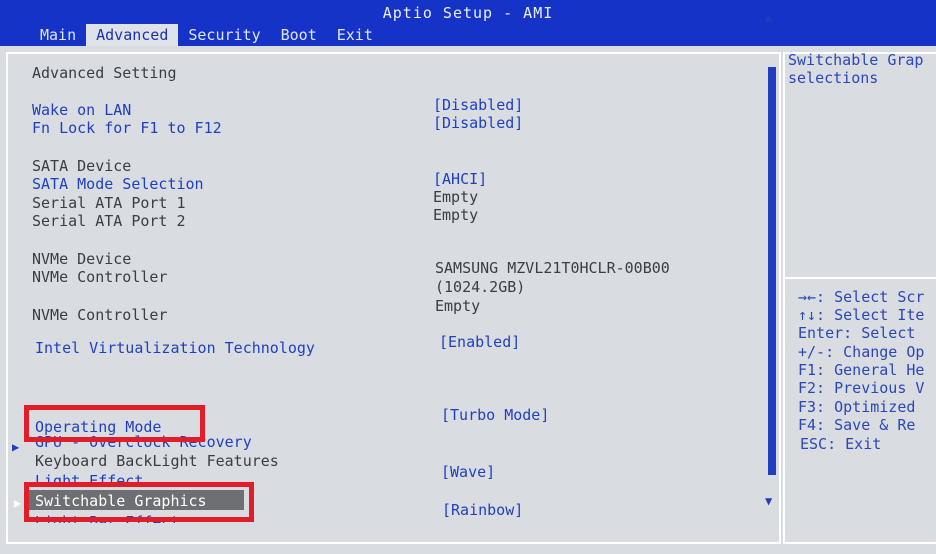 The height and width of the screenshot is (554, 936). What do you see at coordinates (833, 78) in the screenshot?
I see `help-description-line2: selections` at bounding box center [833, 78].